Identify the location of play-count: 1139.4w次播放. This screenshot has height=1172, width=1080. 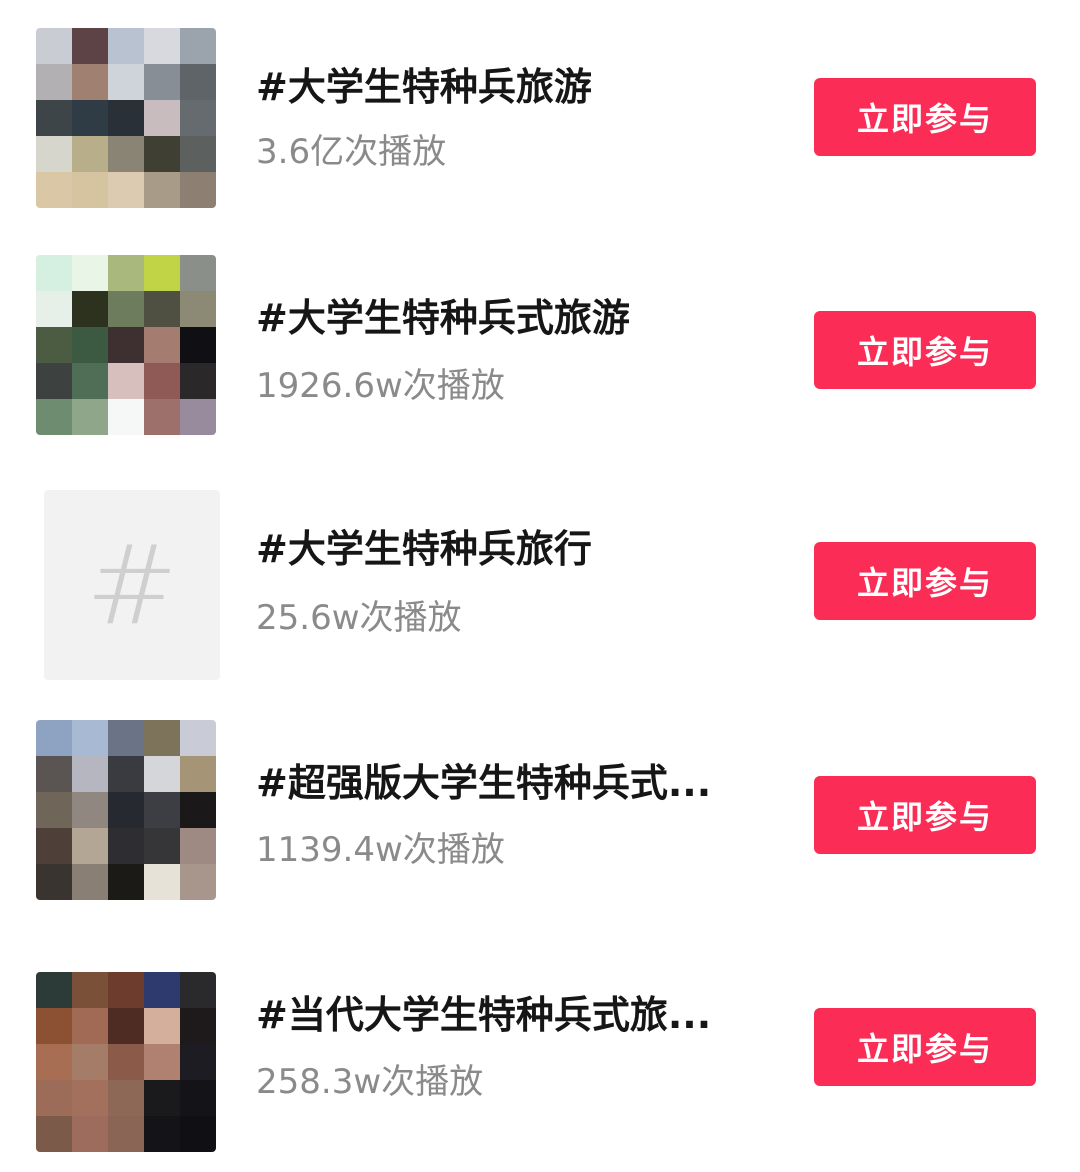
(380, 850).